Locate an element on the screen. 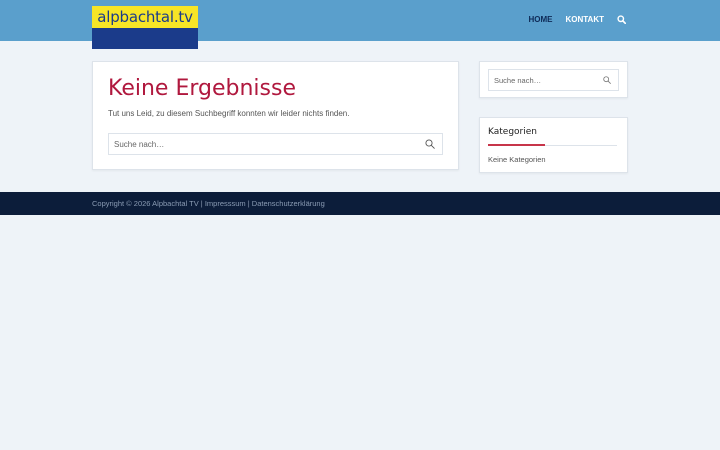 This screenshot has width=720, height=450. sidebar-search-form is located at coordinates (553, 80).